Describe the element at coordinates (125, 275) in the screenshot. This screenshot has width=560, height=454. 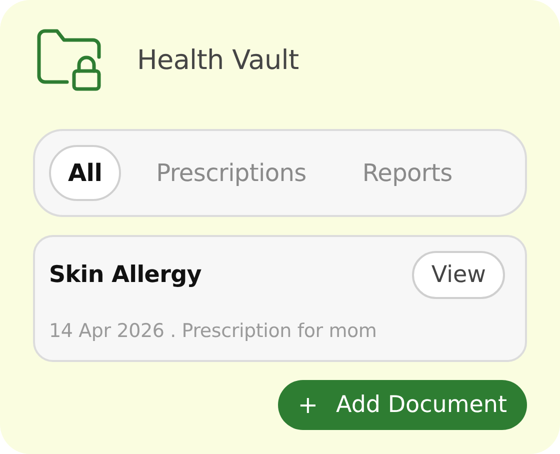
I see `document-title: Skin Allergy` at that location.